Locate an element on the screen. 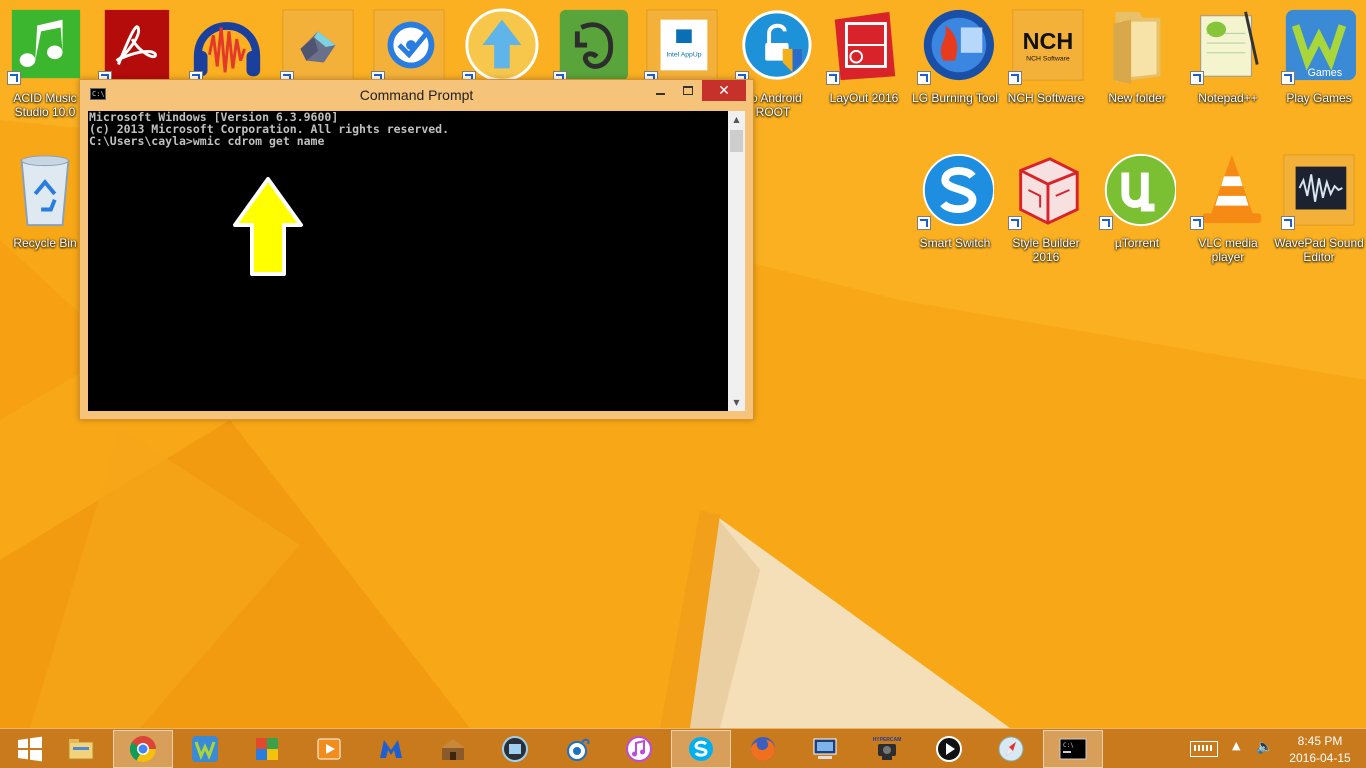 The width and height of the screenshot is (1366, 768). desktop-icon-acid-music-studio: ACID Music Studio 10.0 is located at coordinates (45, 70).